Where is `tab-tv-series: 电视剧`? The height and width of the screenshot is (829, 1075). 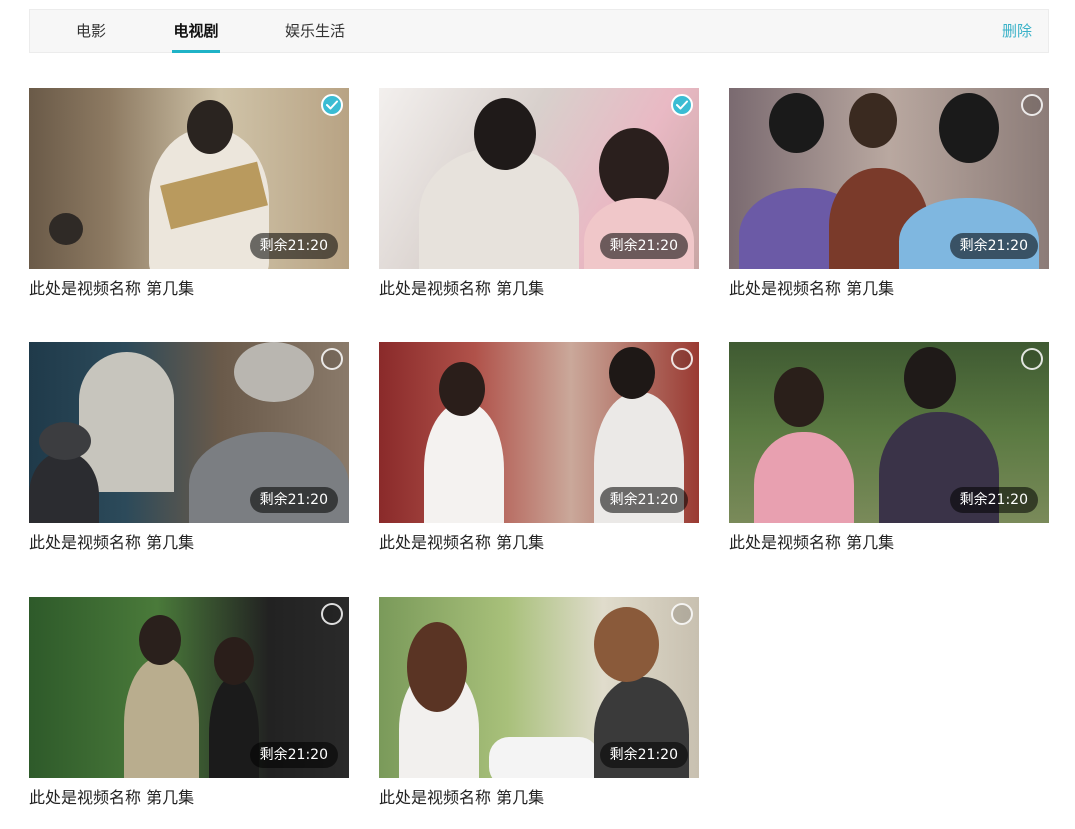
tab-tv-series: 电视剧 is located at coordinates (196, 31).